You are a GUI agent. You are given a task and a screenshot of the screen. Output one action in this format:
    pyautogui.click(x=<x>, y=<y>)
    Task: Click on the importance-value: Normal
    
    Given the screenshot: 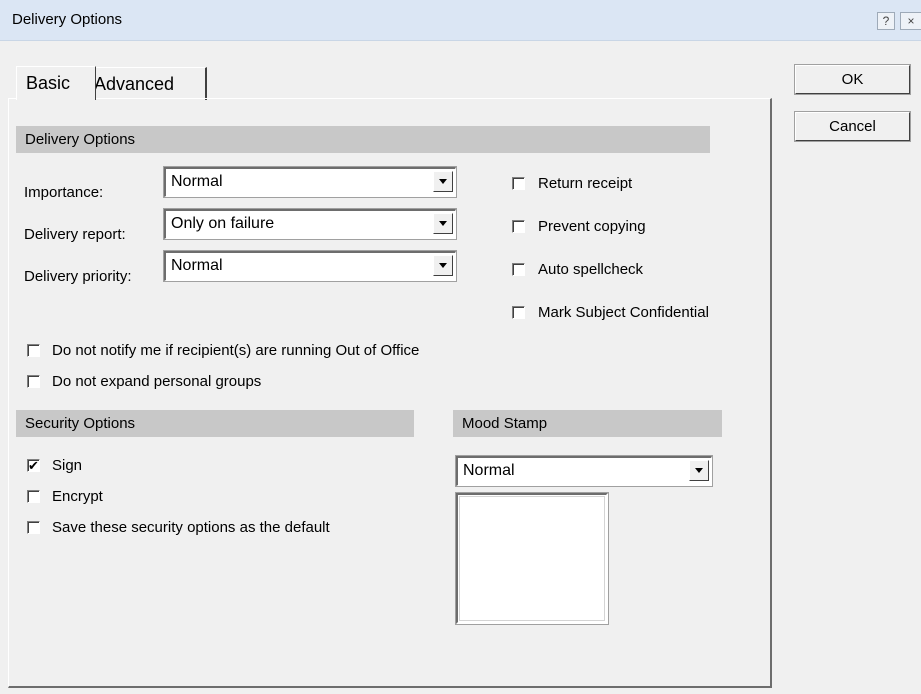 What is the action you would take?
    pyautogui.click(x=197, y=181)
    